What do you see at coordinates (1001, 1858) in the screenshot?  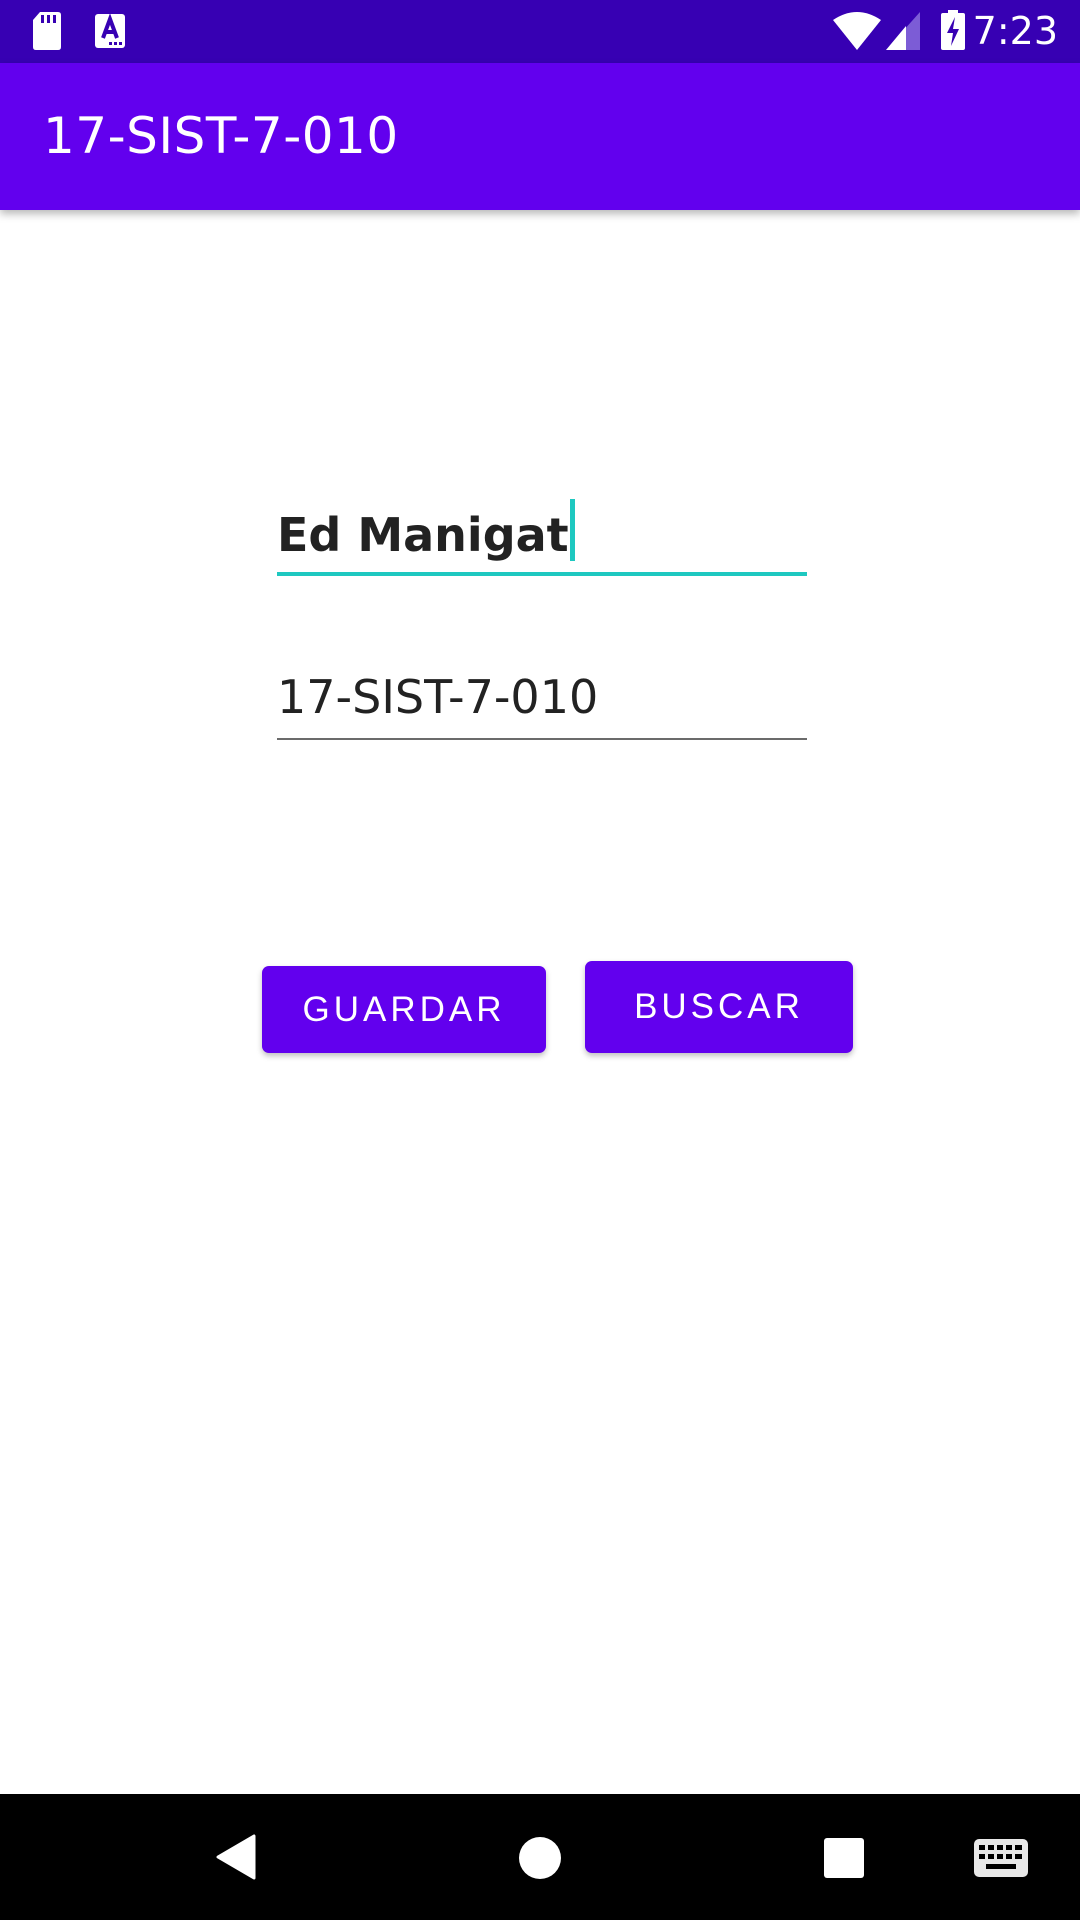 I see `keyboard-icon` at bounding box center [1001, 1858].